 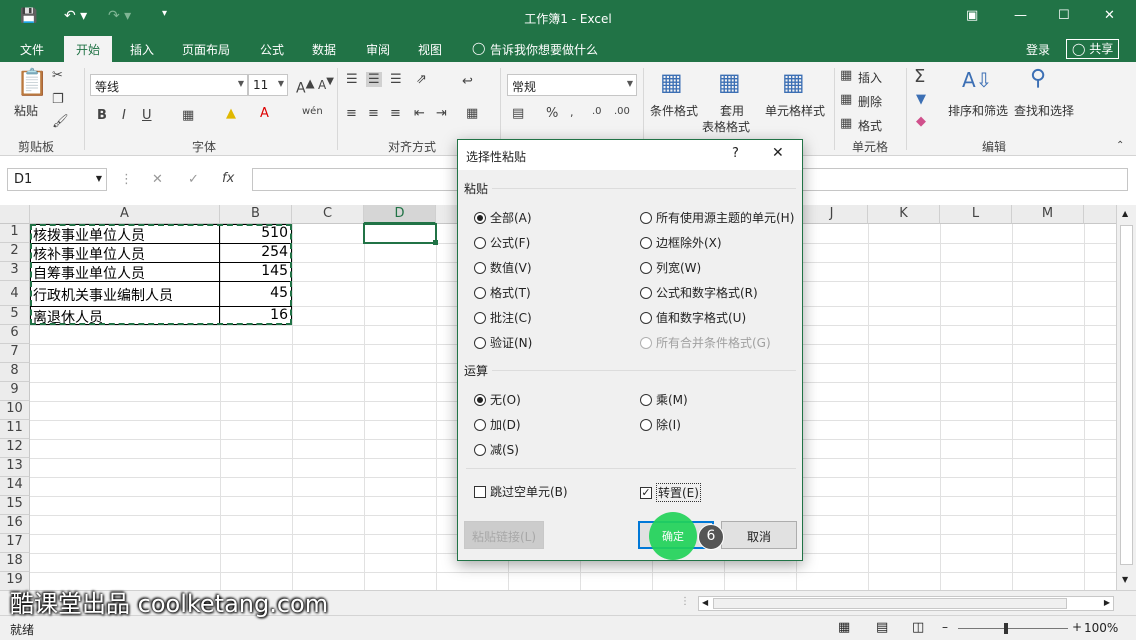 I want to click on percent-icon: %, so click(x=552, y=113).